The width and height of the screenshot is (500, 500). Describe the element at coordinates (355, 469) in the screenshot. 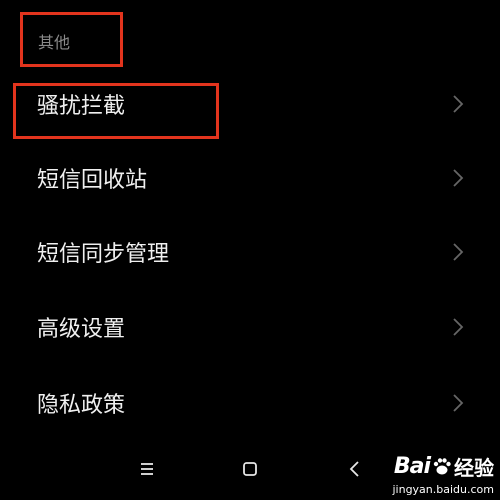

I see `back-arrow-icon` at that location.